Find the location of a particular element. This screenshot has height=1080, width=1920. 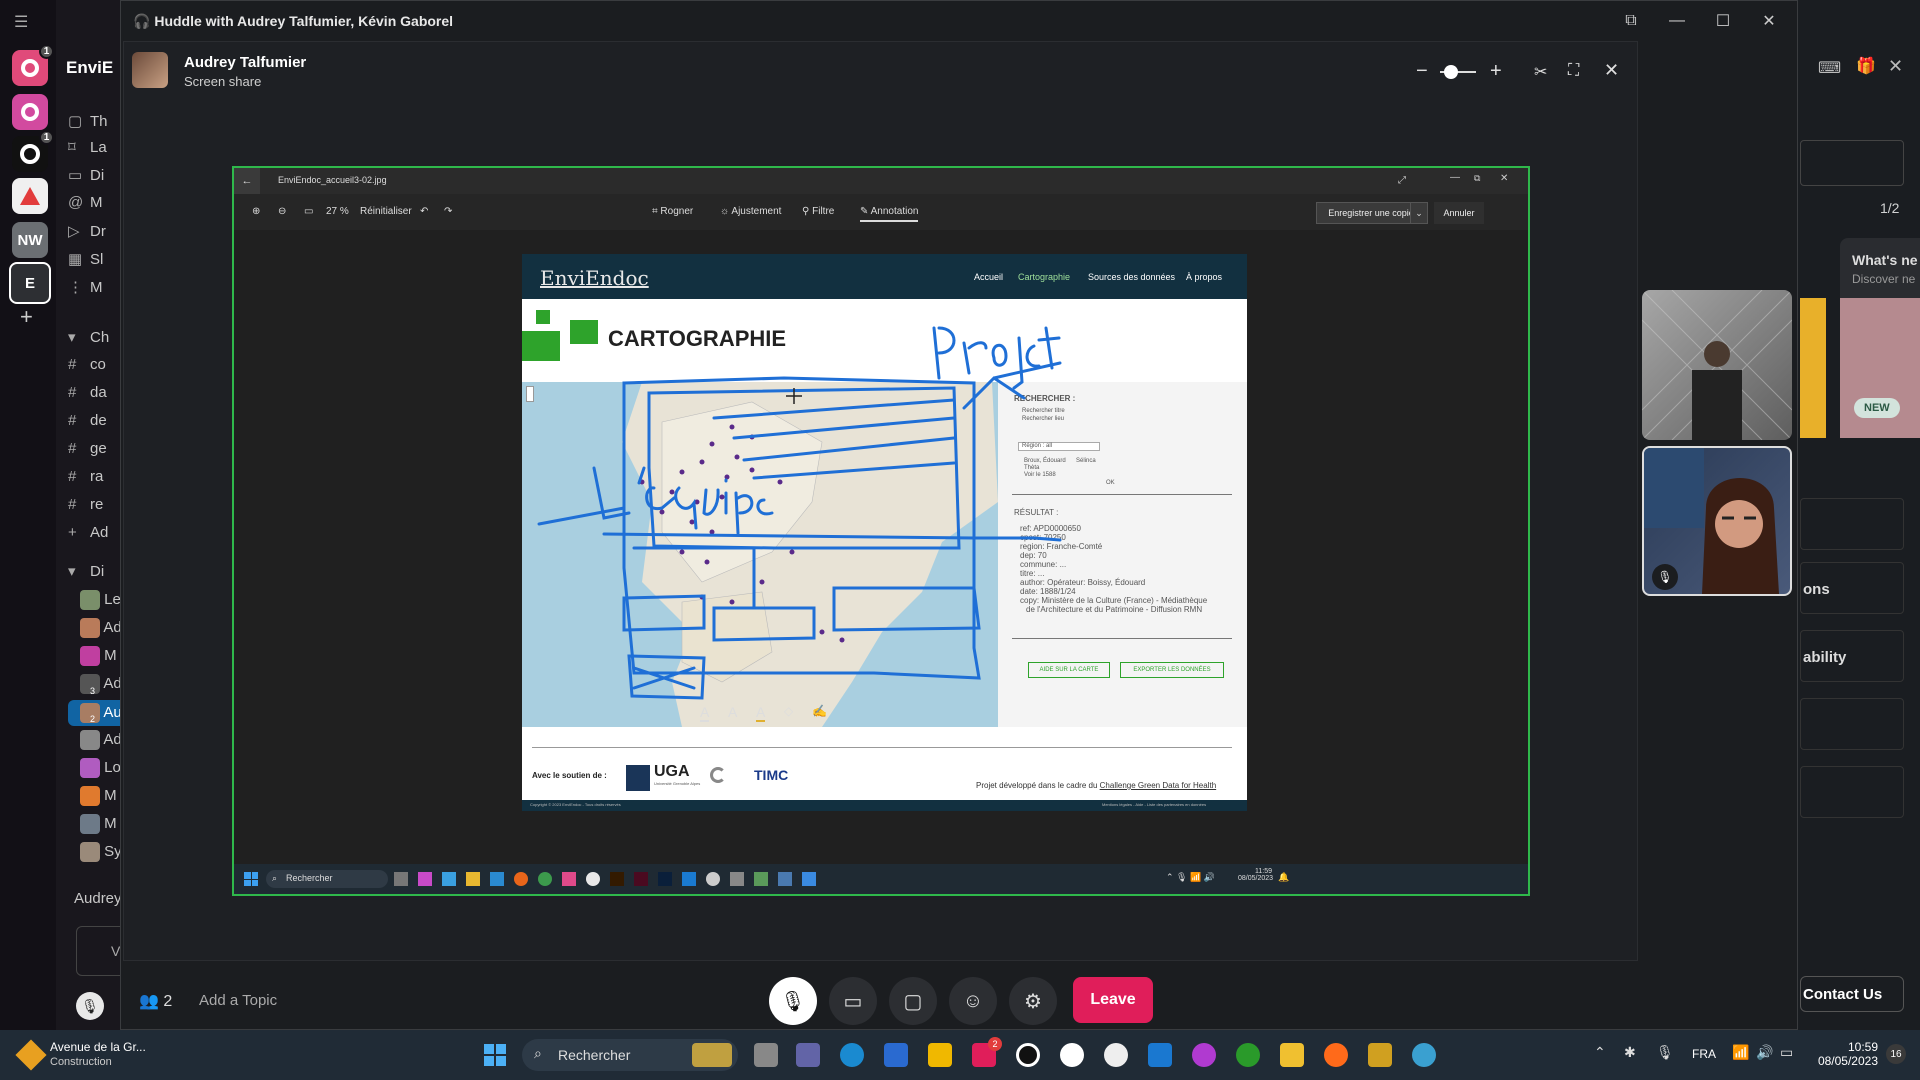

battery-icon: ▭ is located at coordinates (1786, 1052).